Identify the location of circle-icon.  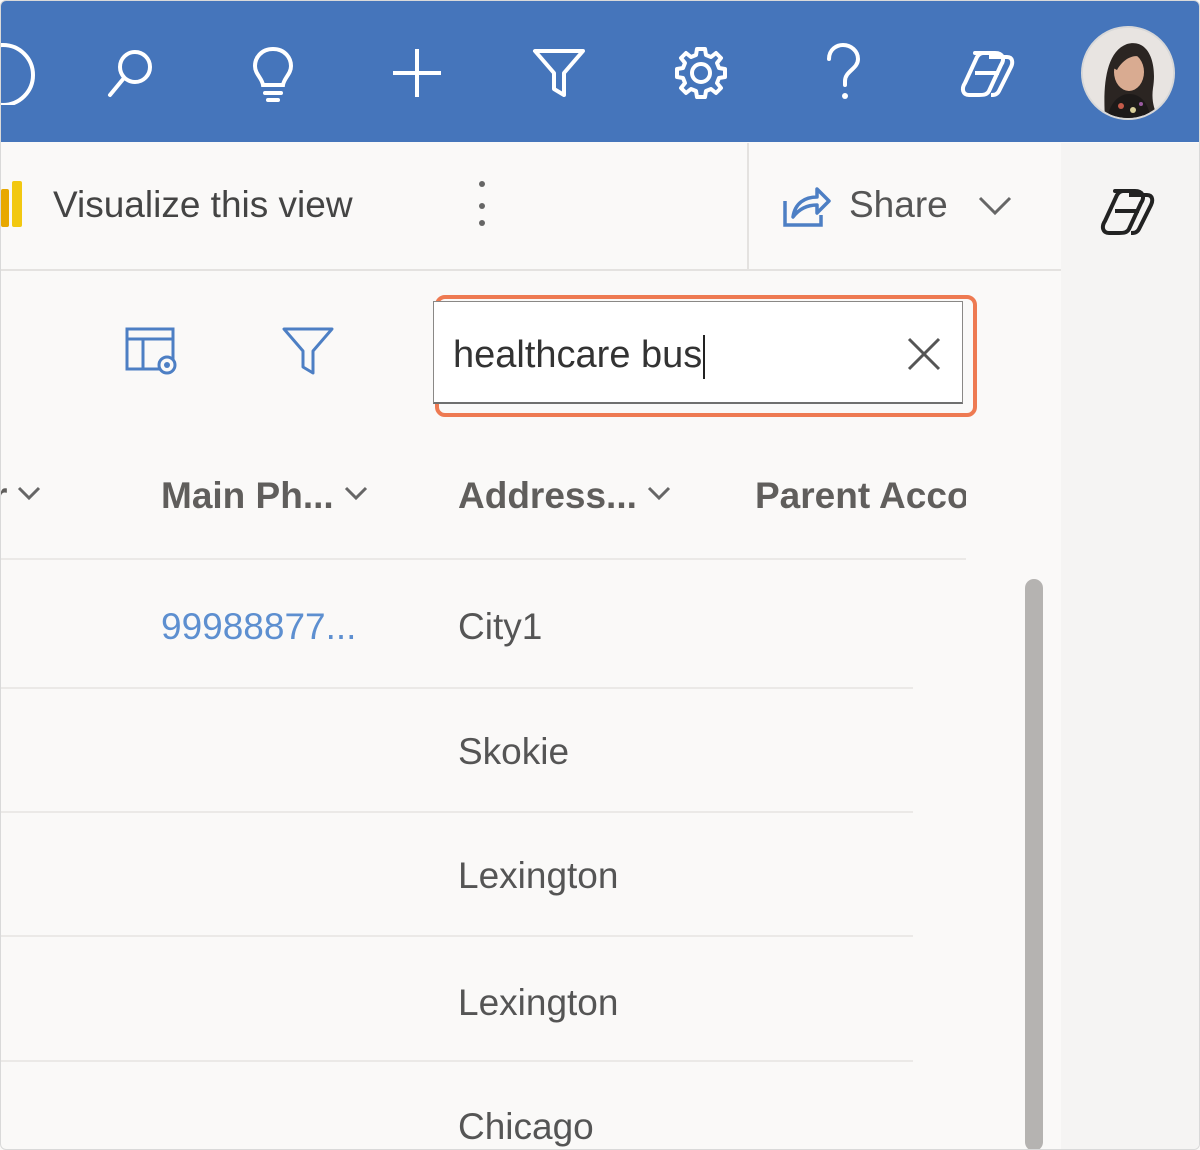
(18, 73).